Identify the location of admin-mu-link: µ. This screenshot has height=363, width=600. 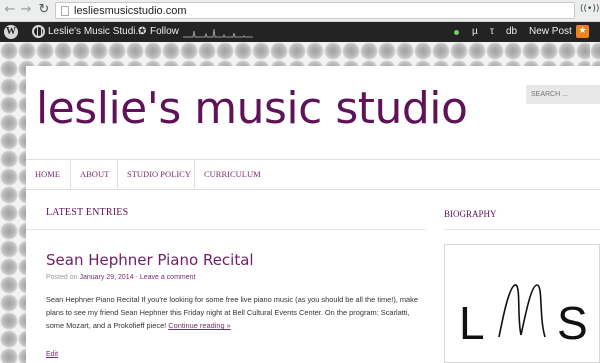
(475, 32).